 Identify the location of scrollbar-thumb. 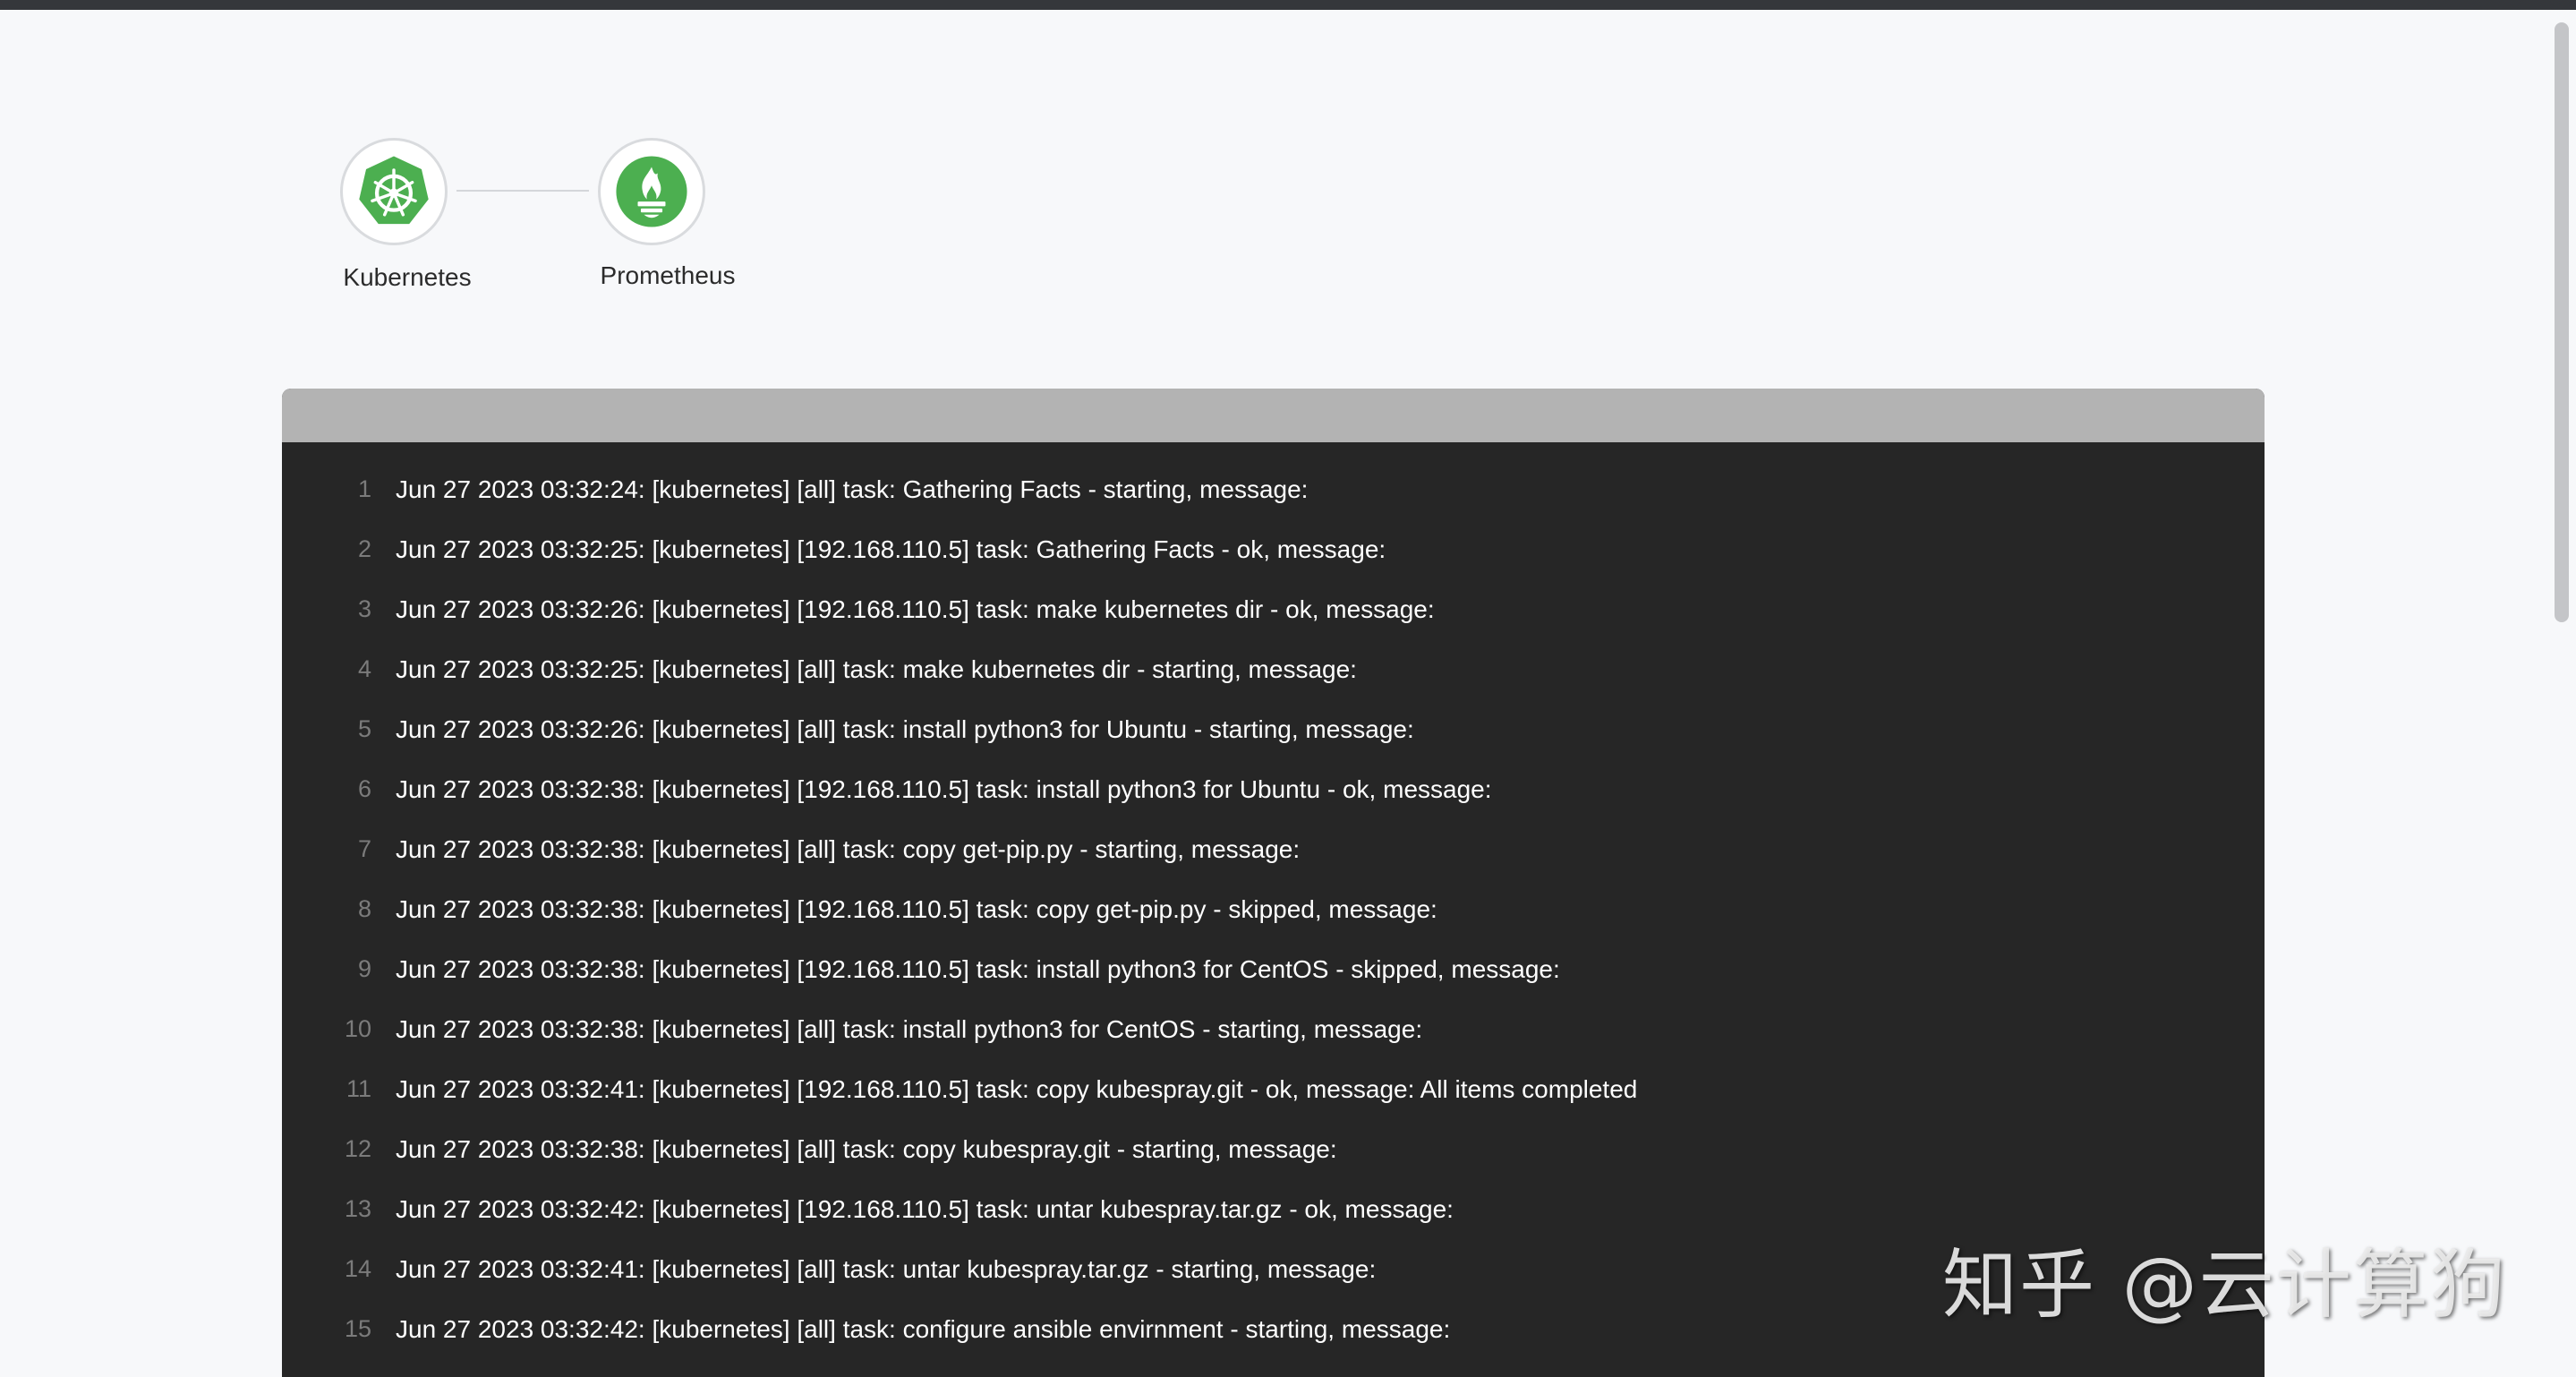
(2562, 322).